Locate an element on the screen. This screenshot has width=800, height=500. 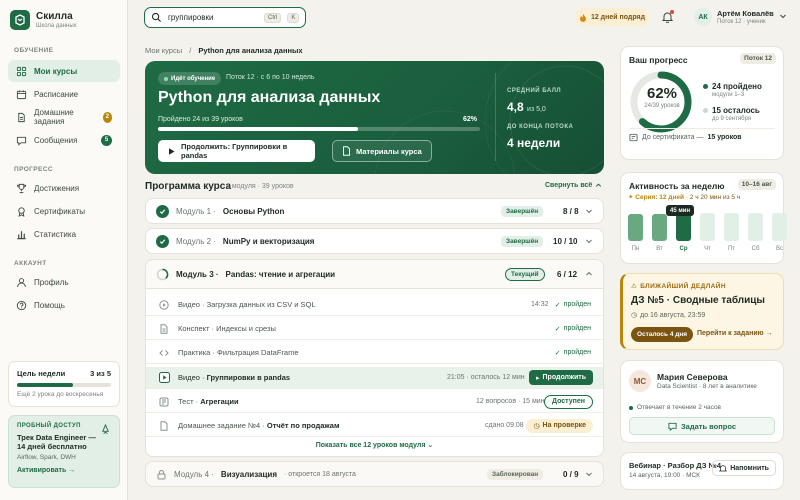
module-name: Основы Python is located at coordinates (253, 211).